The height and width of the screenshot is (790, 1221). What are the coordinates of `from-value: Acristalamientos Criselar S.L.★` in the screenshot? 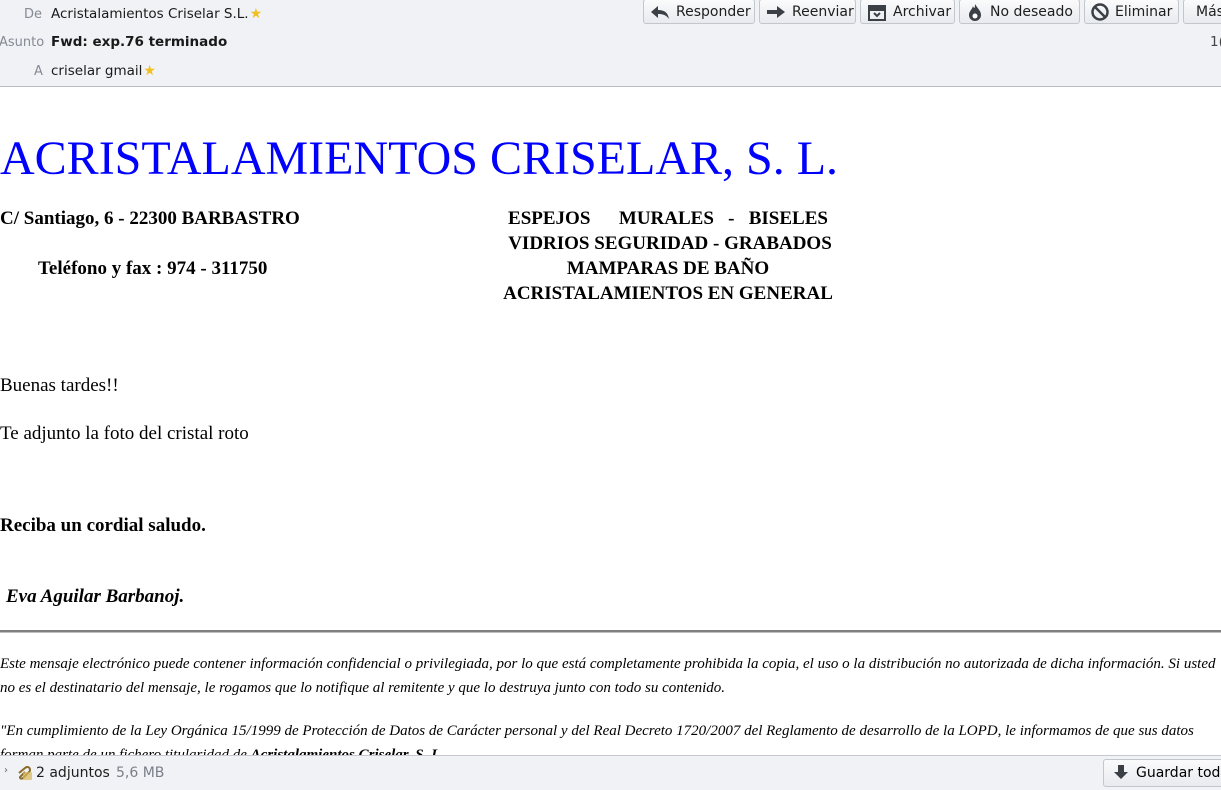 It's located at (156, 14).